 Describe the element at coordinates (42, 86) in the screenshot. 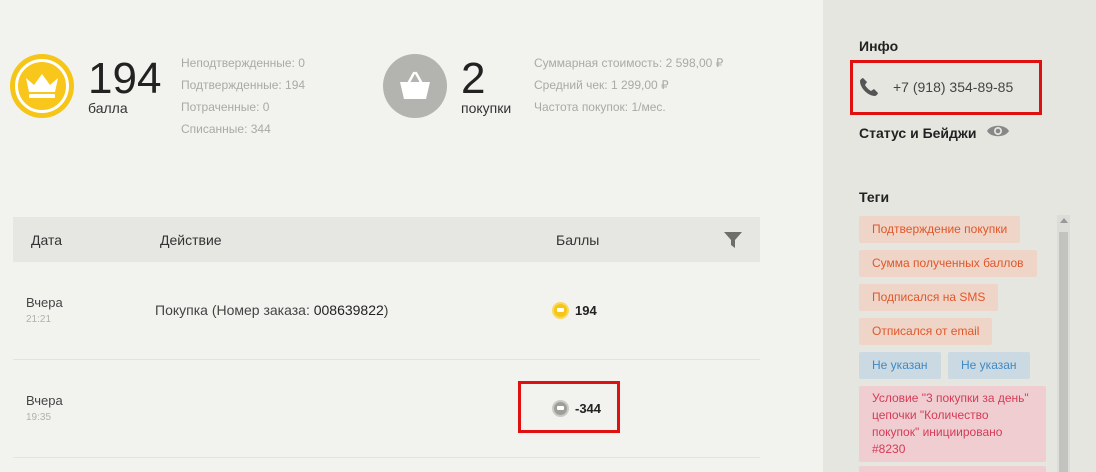

I see `crown-icon` at that location.